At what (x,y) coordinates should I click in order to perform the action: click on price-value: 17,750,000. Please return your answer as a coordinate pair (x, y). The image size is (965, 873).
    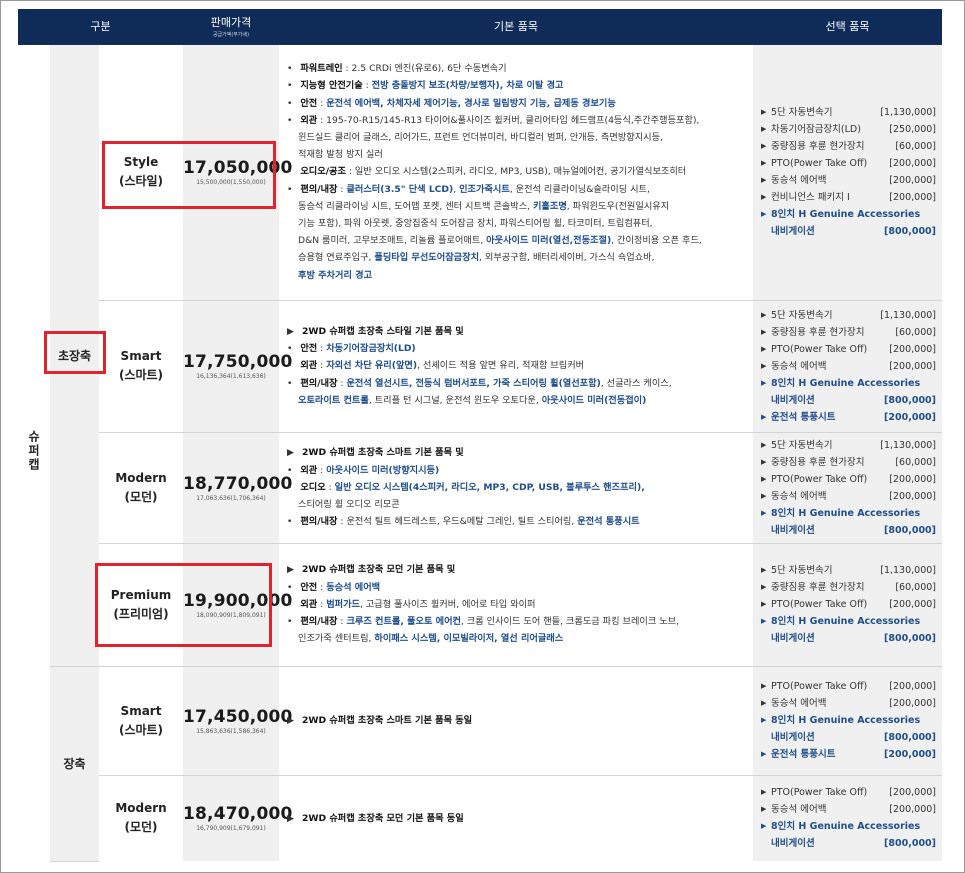
    Looking at the image, I should click on (238, 362).